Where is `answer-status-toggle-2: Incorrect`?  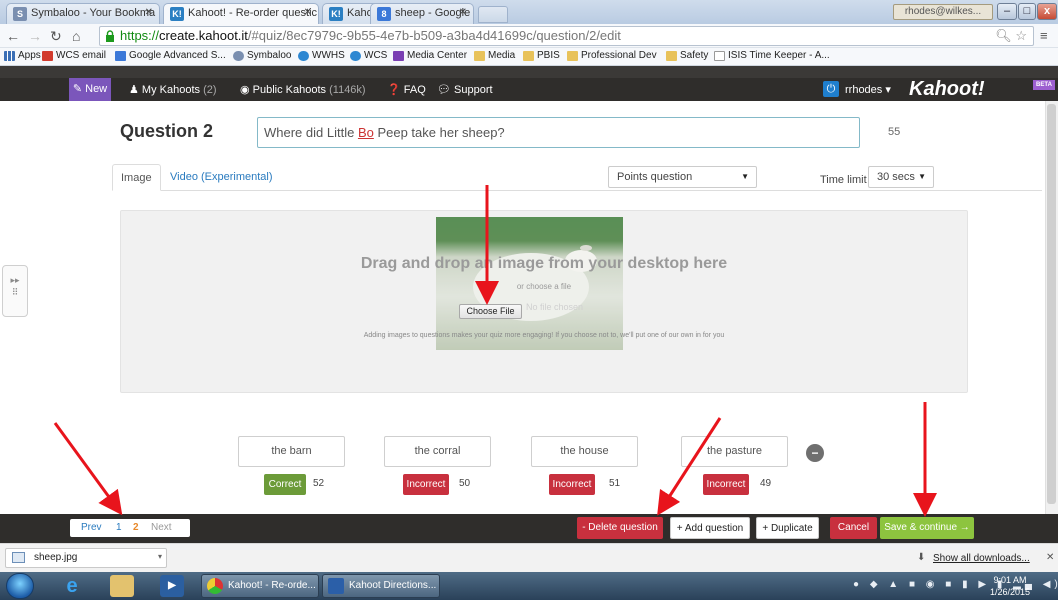
answer-status-toggle-2: Incorrect is located at coordinates (426, 484).